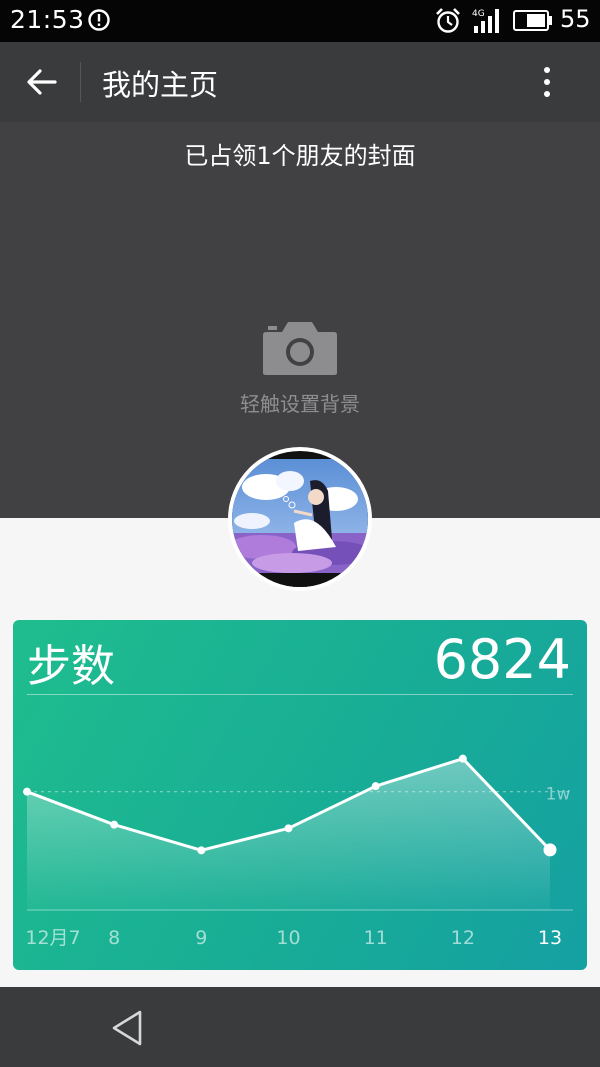 The image size is (600, 1067). Describe the element at coordinates (114, 938) in the screenshot. I see `x-tick-label: 8` at that location.